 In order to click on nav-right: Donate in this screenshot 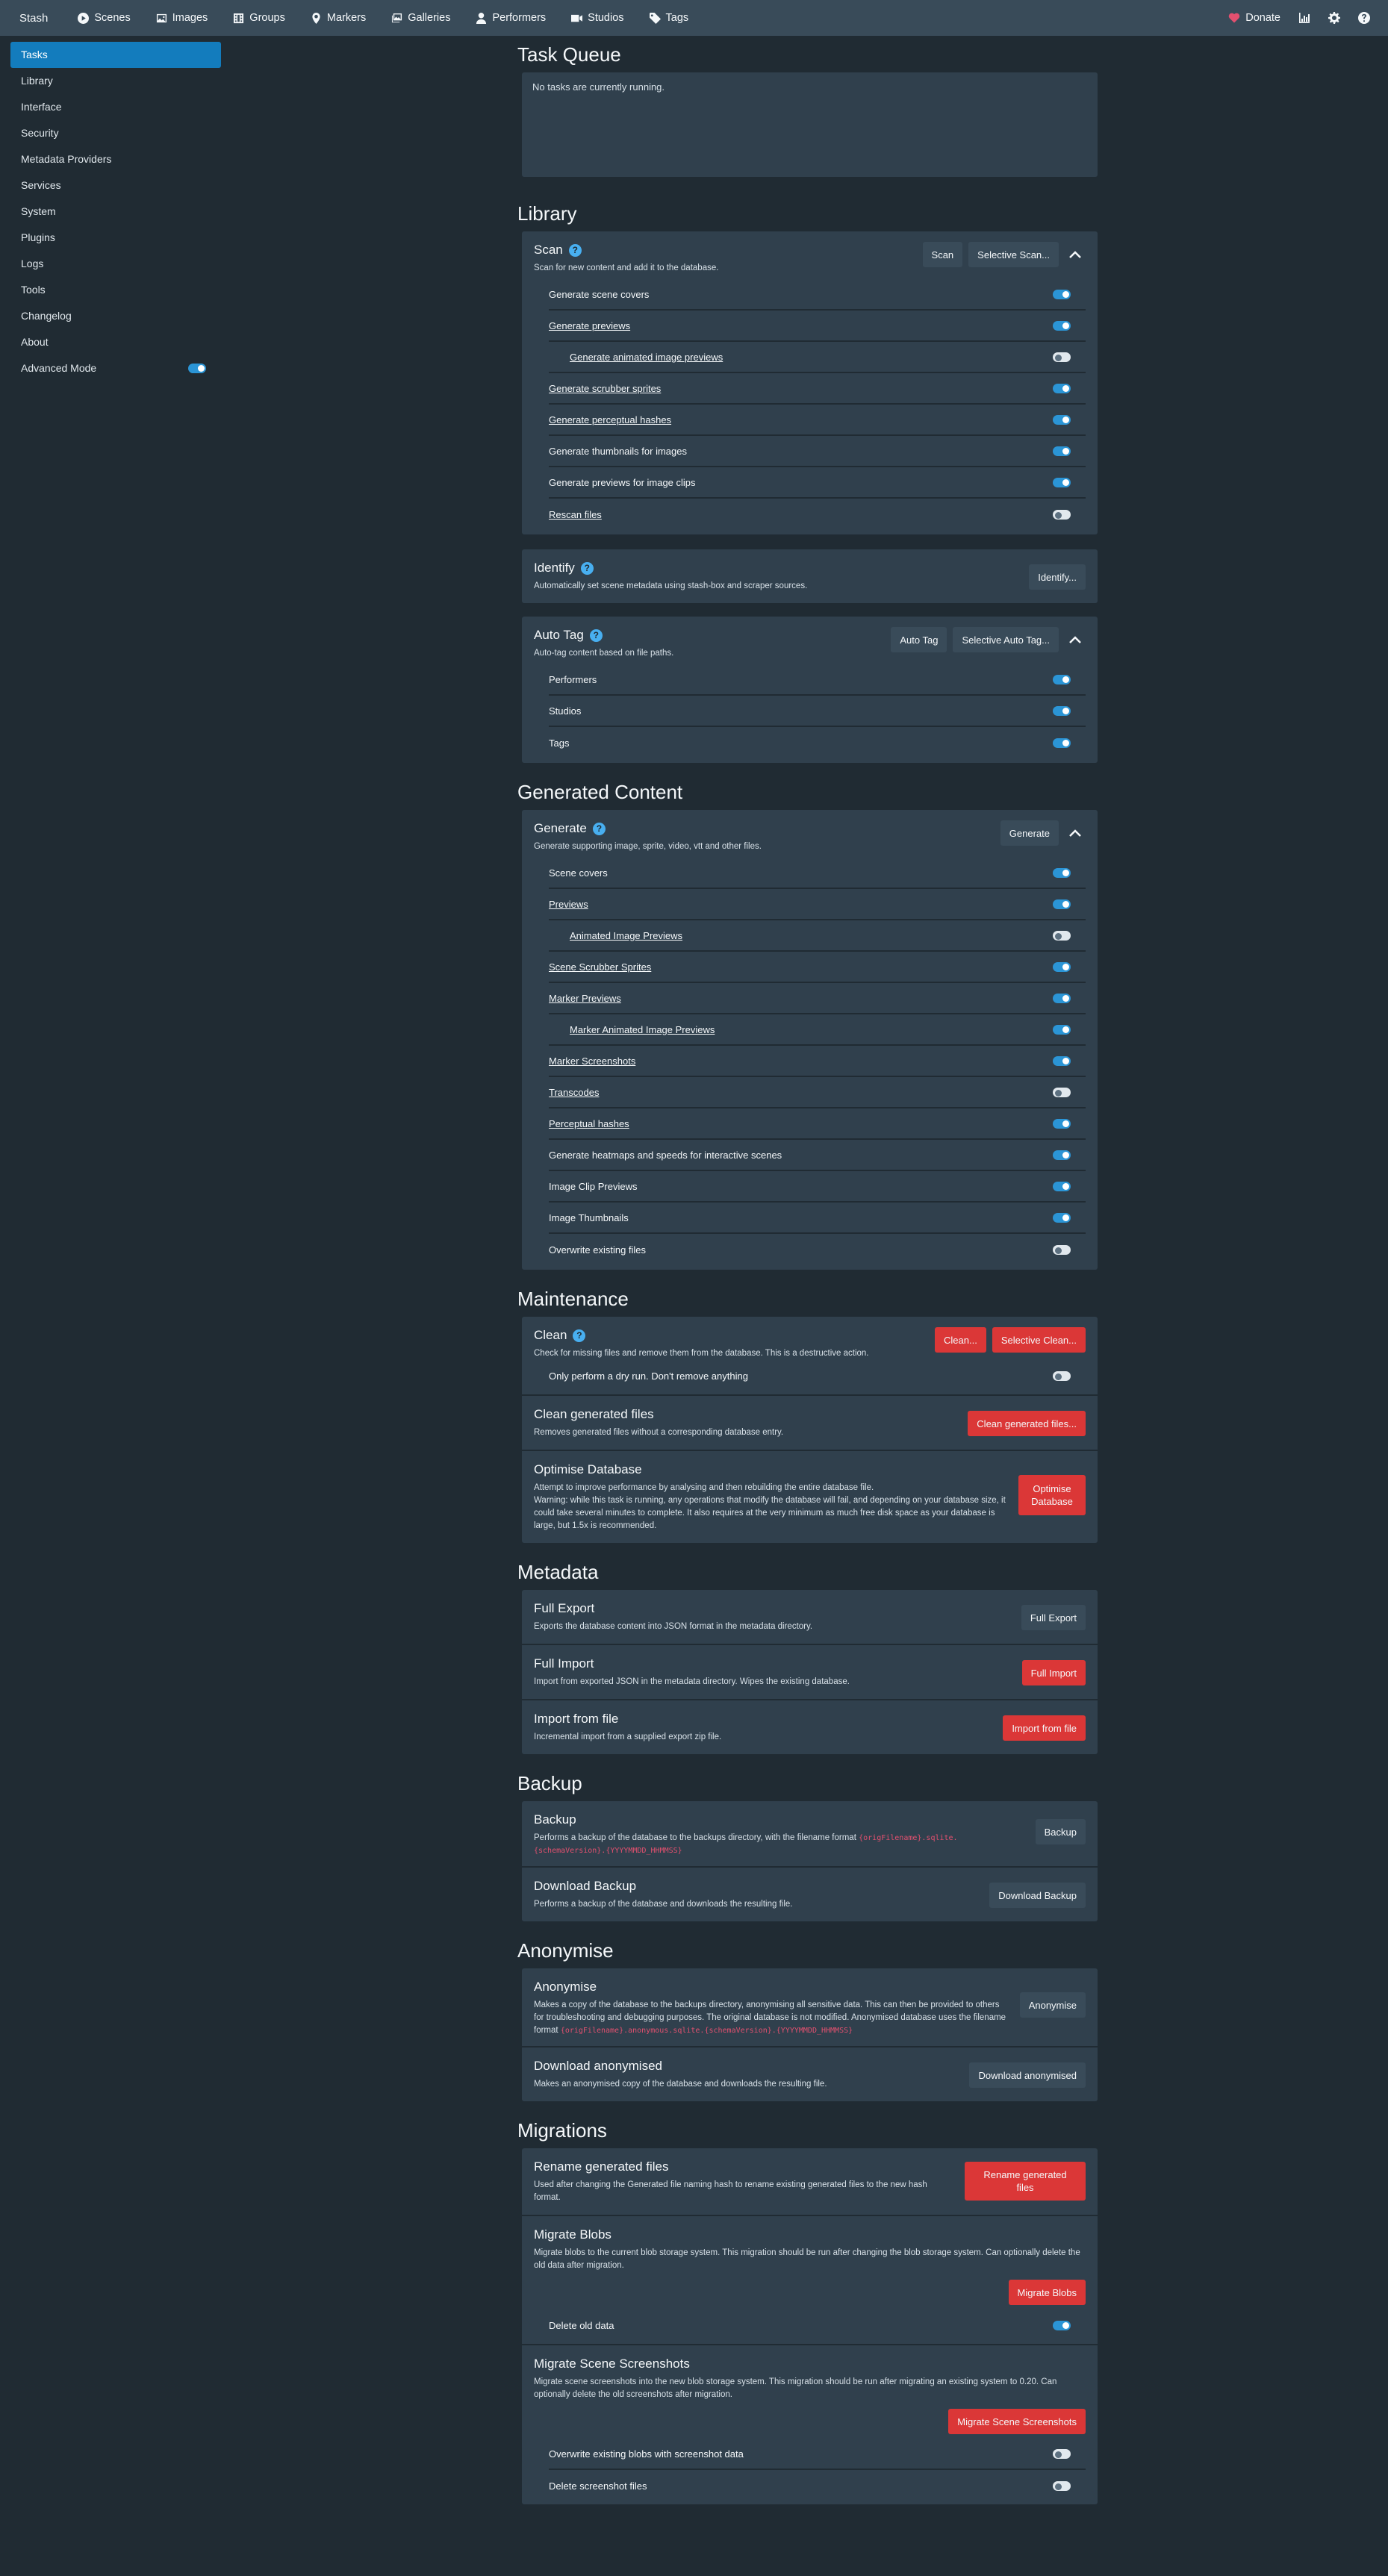, I will do `click(1303, 18)`.